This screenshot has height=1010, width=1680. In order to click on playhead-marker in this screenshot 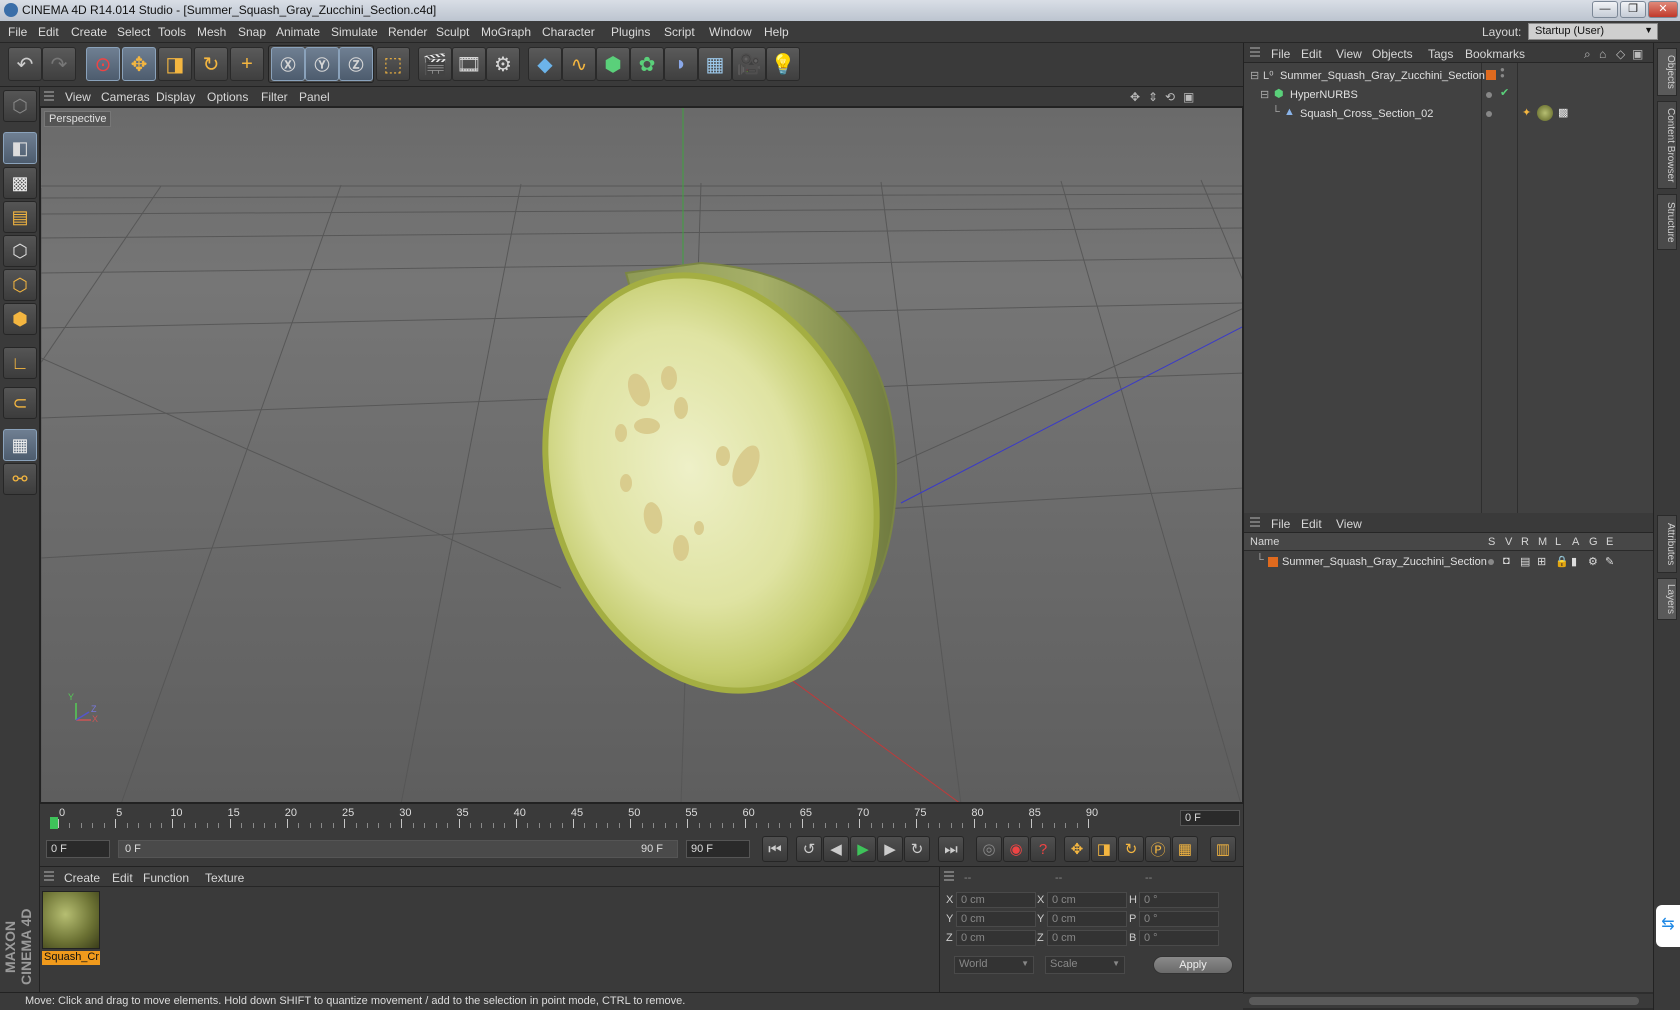, I will do `click(54, 823)`.